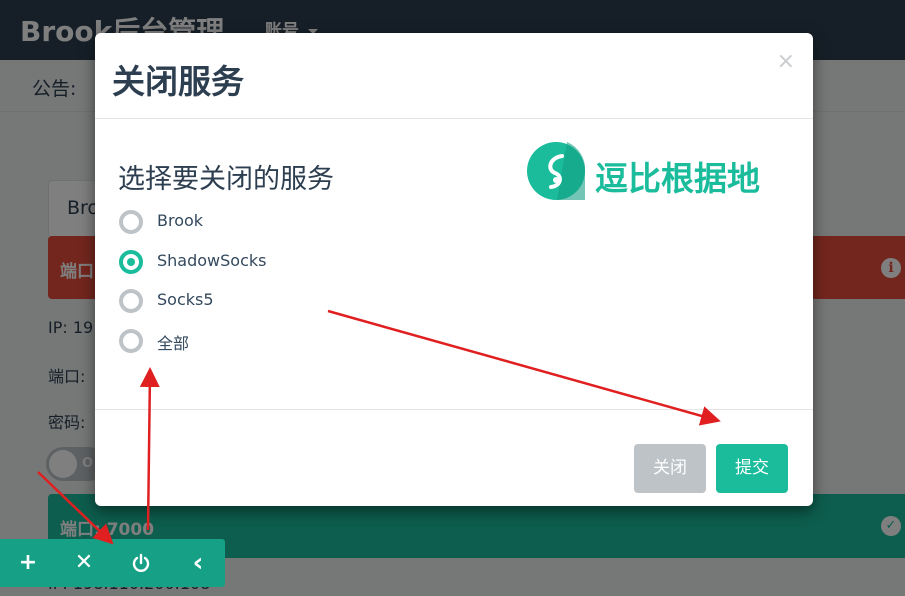 The image size is (905, 596). What do you see at coordinates (670, 468) in the screenshot?
I see `close-button: 关闭` at bounding box center [670, 468].